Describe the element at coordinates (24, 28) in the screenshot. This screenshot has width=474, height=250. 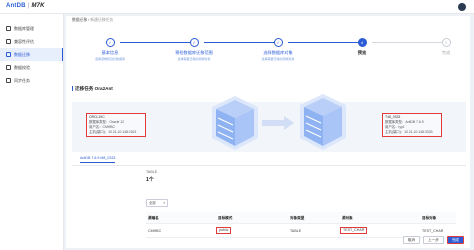
I see `sidebar-item-label: 数据库管理` at that location.